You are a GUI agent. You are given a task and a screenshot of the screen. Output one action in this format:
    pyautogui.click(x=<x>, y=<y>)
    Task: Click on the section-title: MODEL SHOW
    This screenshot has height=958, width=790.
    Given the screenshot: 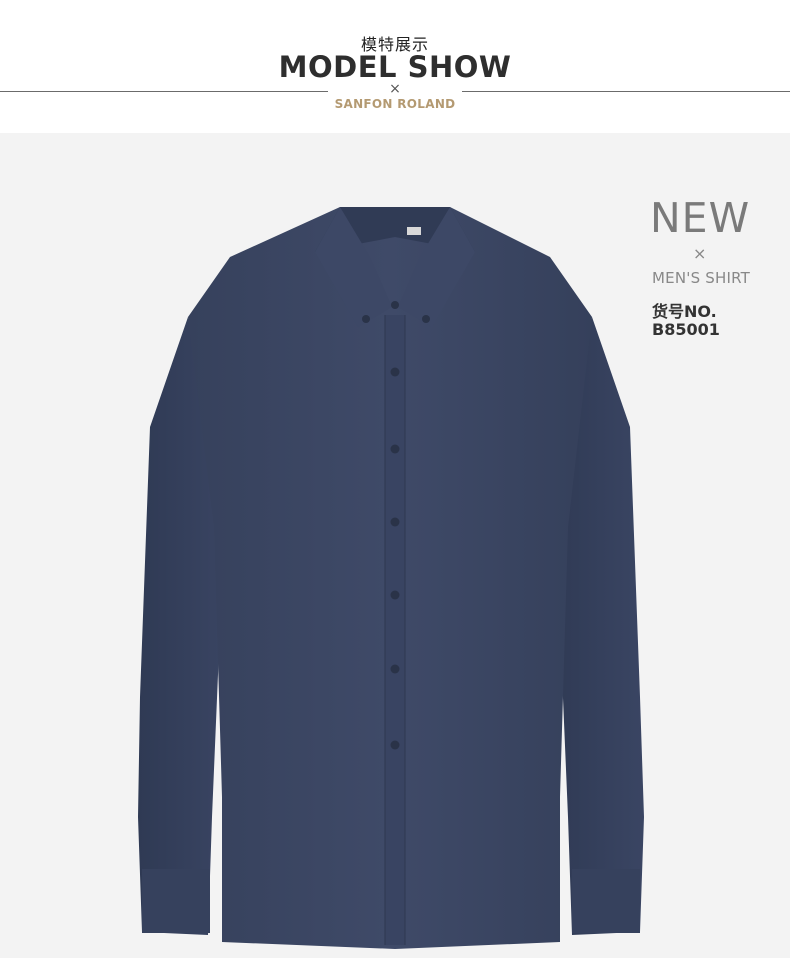 What is the action you would take?
    pyautogui.click(x=395, y=67)
    